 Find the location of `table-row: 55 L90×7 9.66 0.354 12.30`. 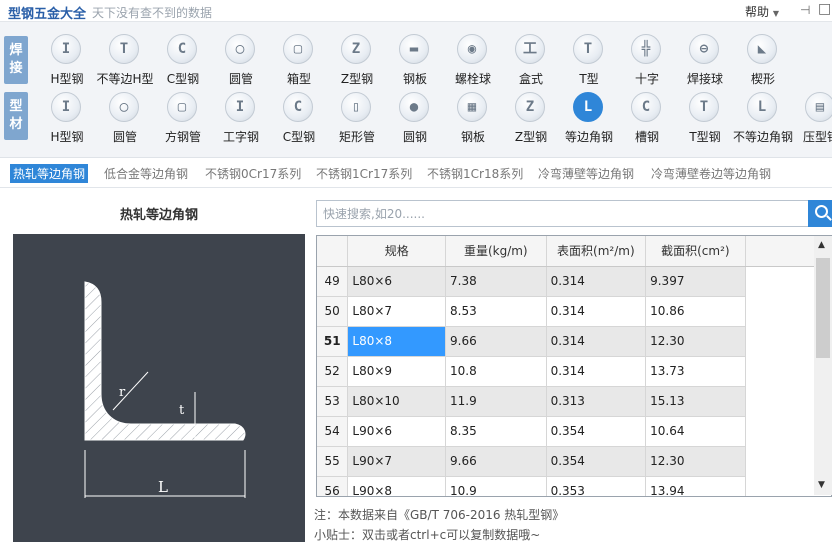

table-row: 55 L90×7 9.66 0.354 12.30 is located at coordinates (574, 461).